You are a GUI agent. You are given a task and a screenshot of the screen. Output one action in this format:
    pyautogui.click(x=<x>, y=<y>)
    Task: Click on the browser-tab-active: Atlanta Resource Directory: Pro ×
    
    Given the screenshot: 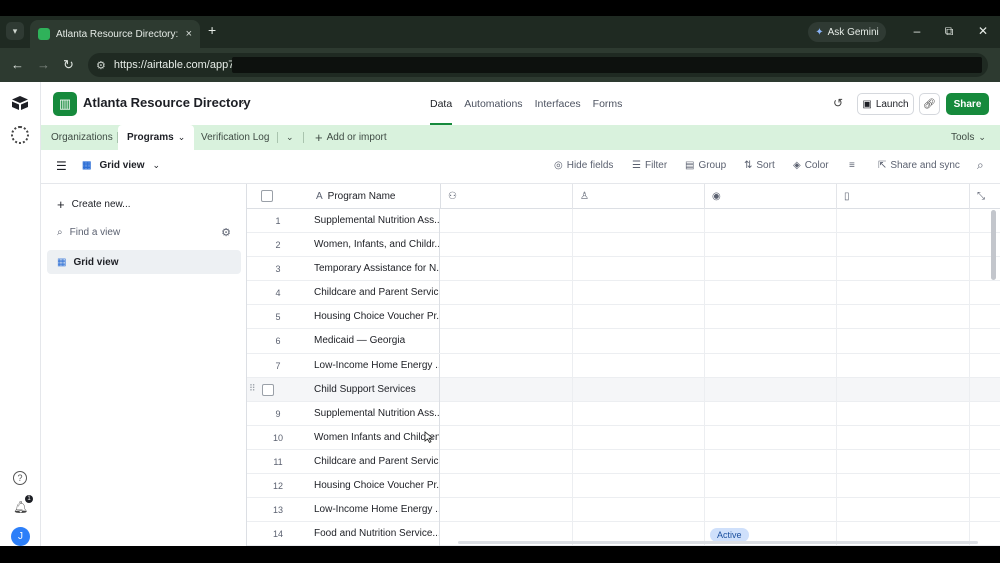 What is the action you would take?
    pyautogui.click(x=115, y=34)
    